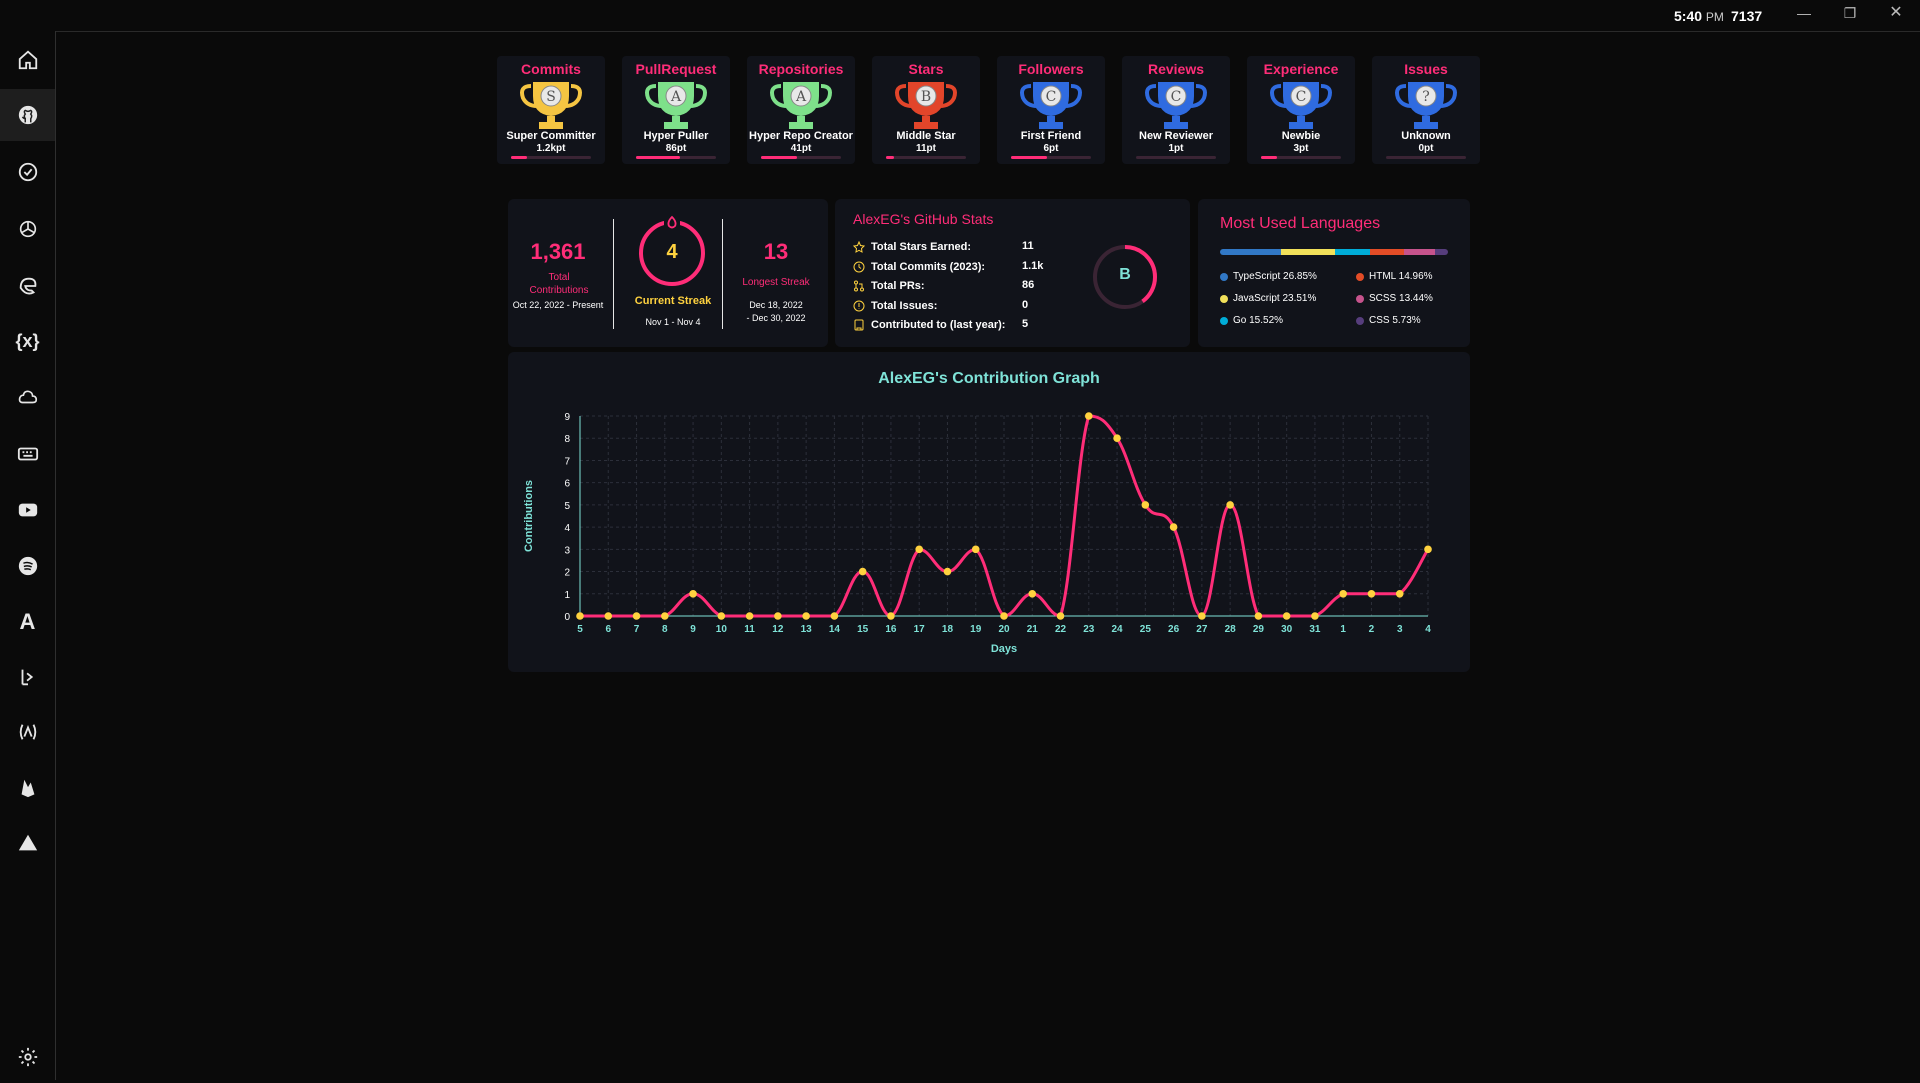 The width and height of the screenshot is (1920, 1083). I want to click on y-tick-label: 0, so click(567, 617).